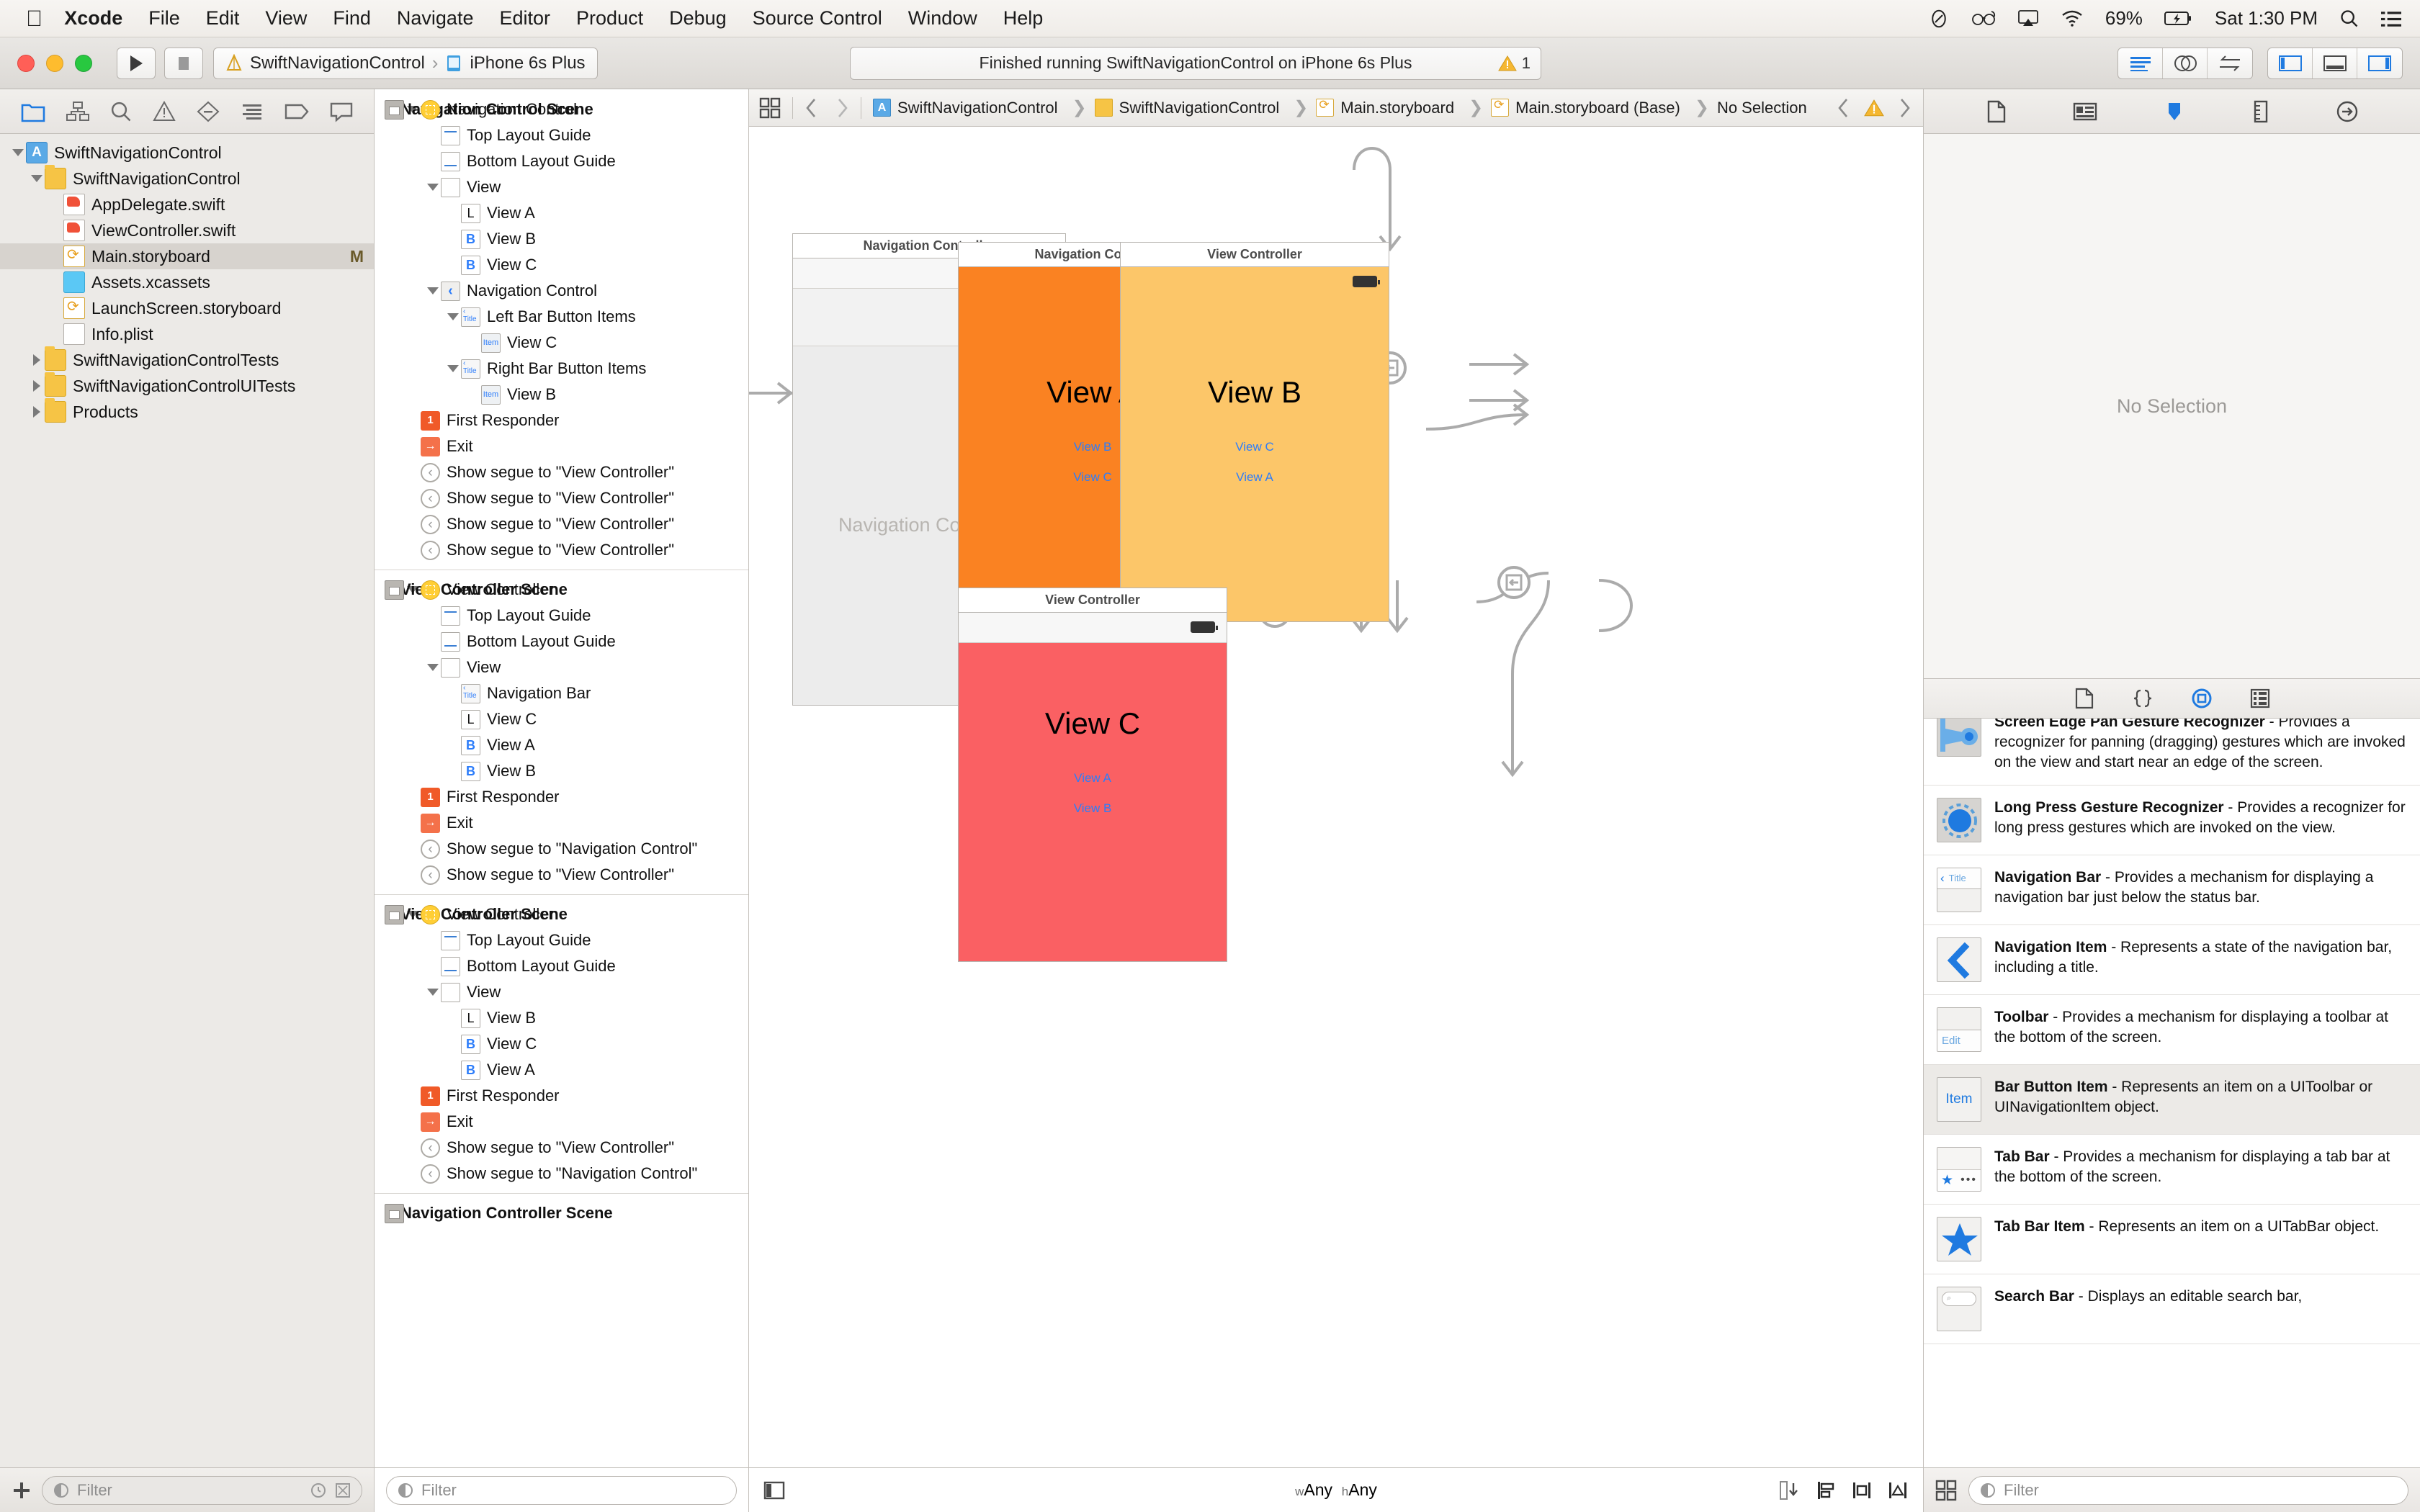  What do you see at coordinates (2084, 698) in the screenshot?
I see `file-template-library-icon` at bounding box center [2084, 698].